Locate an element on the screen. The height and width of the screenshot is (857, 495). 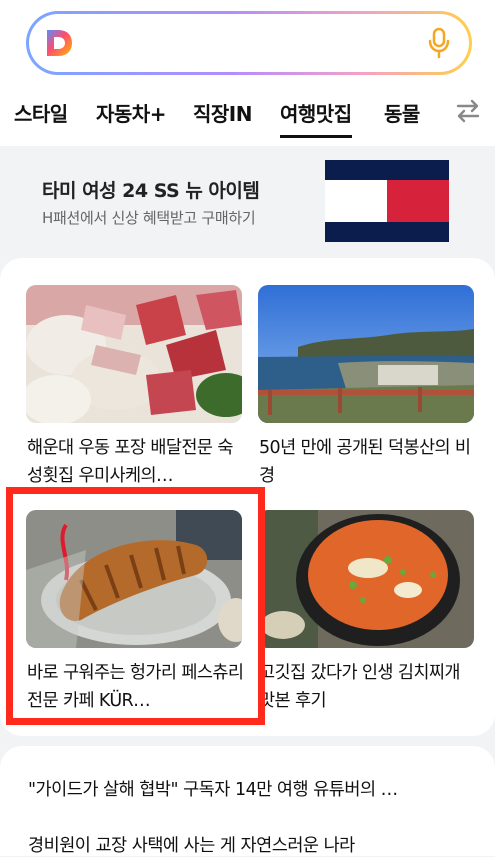
sashimi-image is located at coordinates (134, 354).